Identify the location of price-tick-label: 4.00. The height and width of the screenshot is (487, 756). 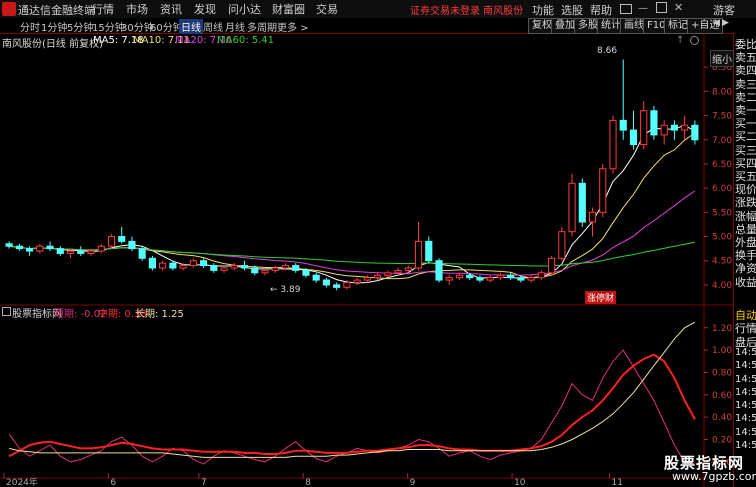
(722, 286).